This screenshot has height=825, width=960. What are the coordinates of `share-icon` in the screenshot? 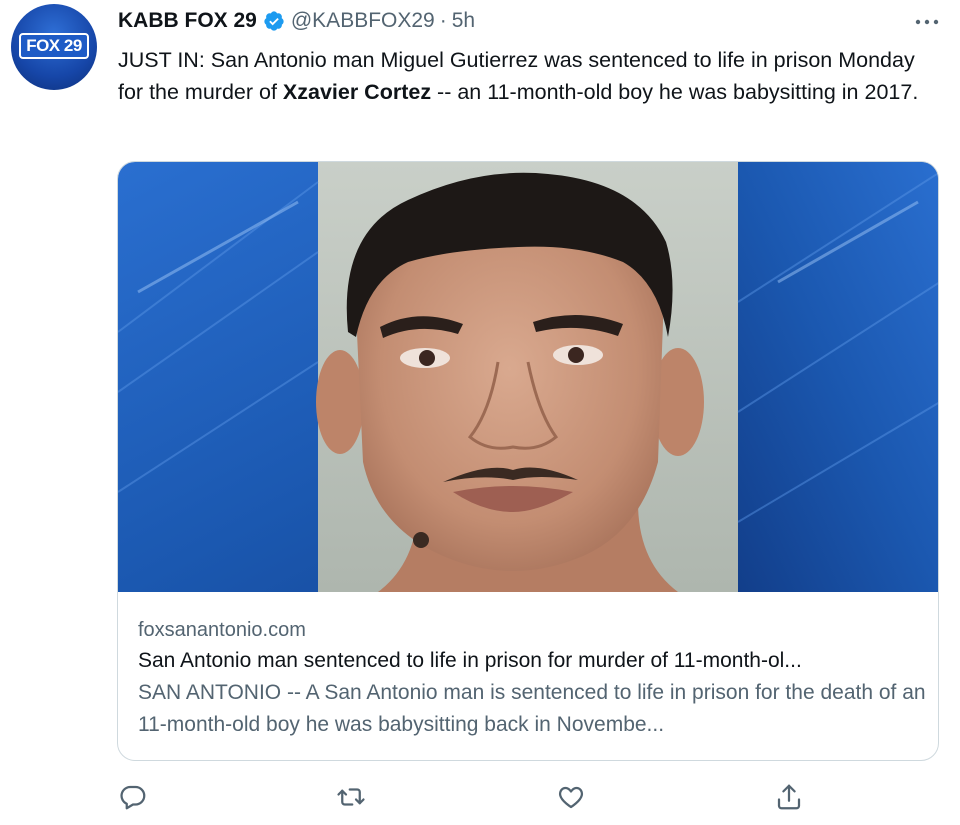 It's located at (791, 799).